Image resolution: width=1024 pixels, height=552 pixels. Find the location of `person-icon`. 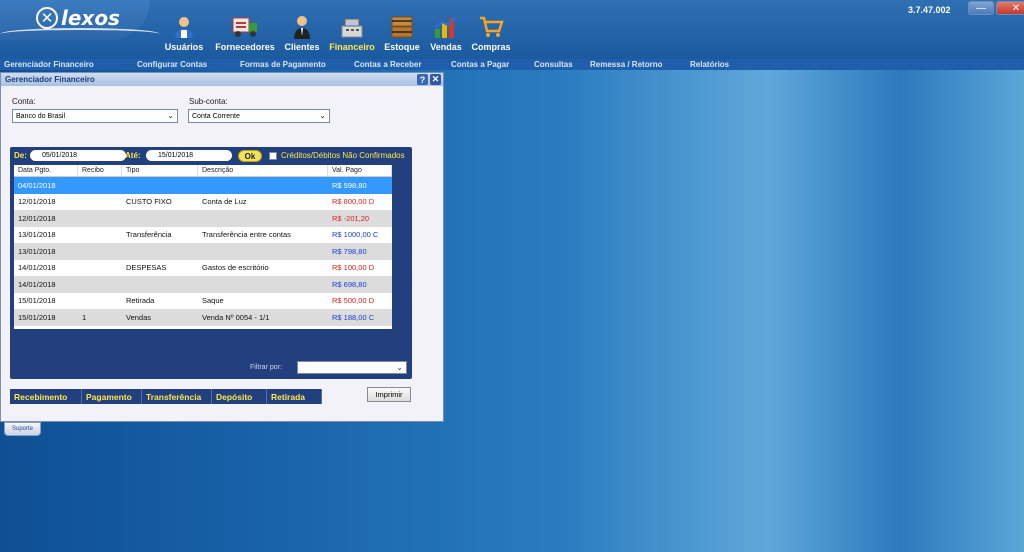

person-icon is located at coordinates (302, 27).